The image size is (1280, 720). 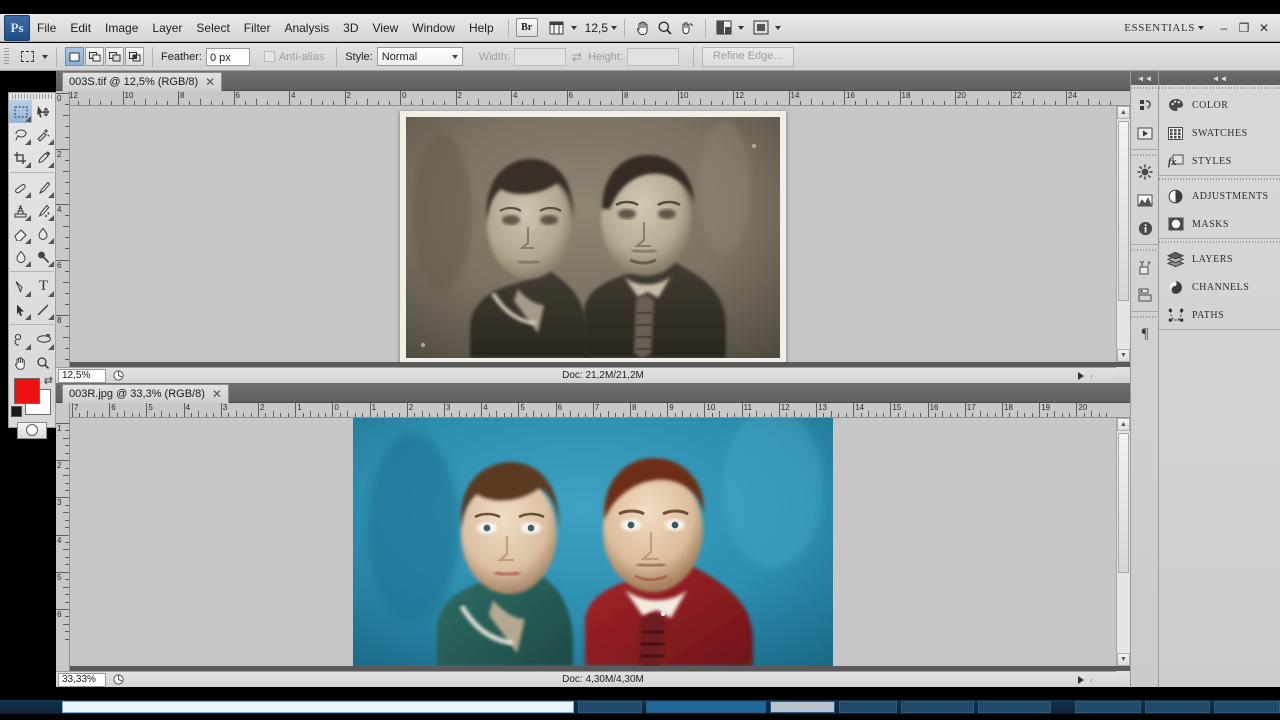 What do you see at coordinates (1123, 424) in the screenshot?
I see `scroll-up-arrow-icon-2: ▲` at bounding box center [1123, 424].